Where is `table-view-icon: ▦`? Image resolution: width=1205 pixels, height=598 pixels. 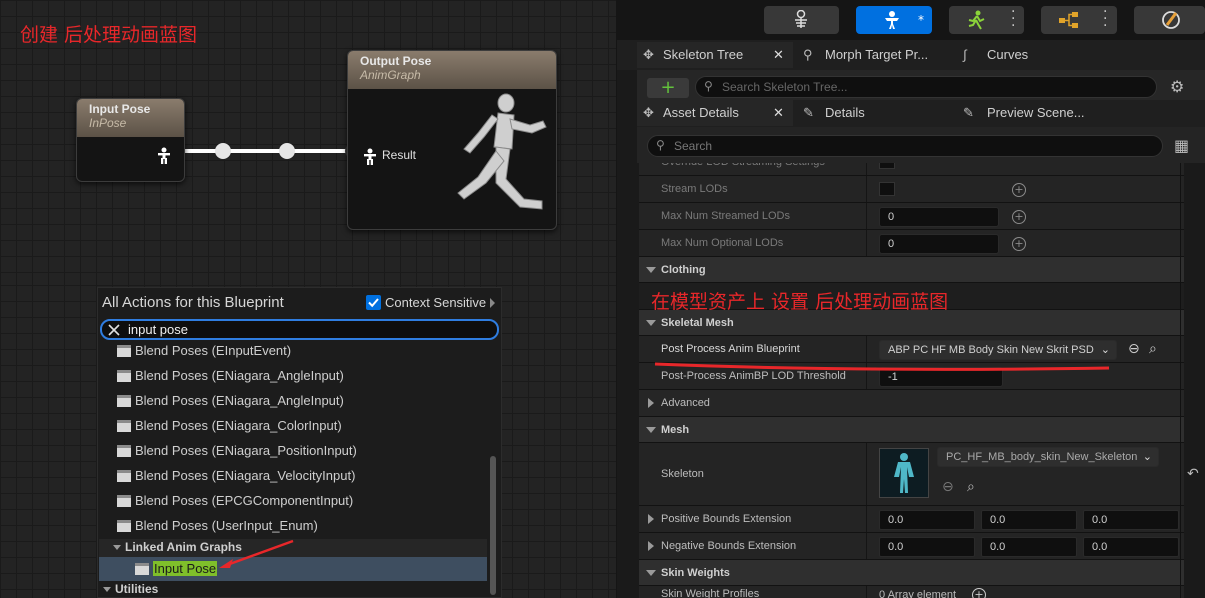 table-view-icon: ▦ is located at coordinates (1181, 145).